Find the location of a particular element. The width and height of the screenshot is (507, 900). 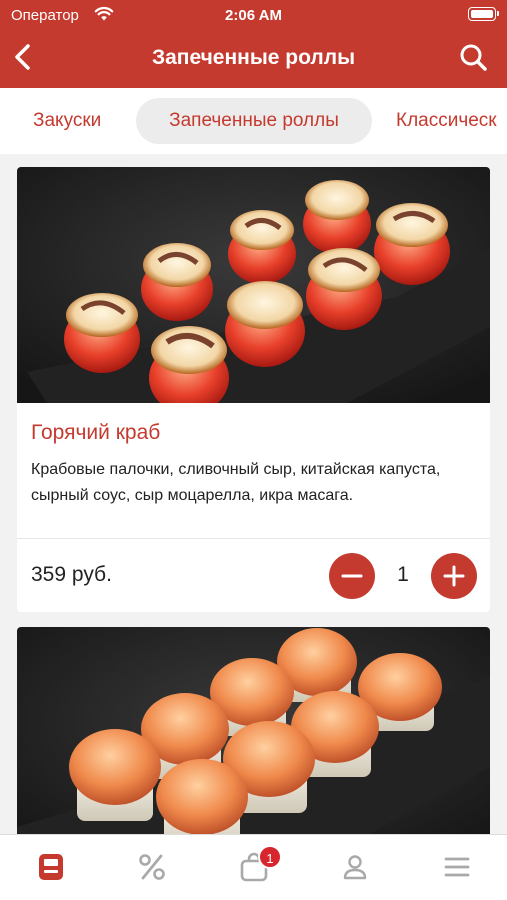

tab-menu is located at coordinates (51, 868).